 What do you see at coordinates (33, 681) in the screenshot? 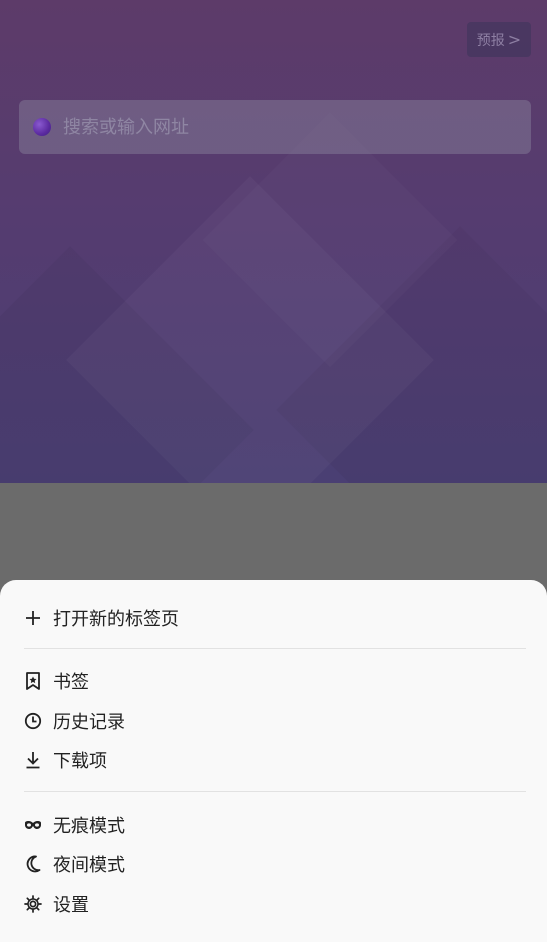
I see `bookmark-icon` at bounding box center [33, 681].